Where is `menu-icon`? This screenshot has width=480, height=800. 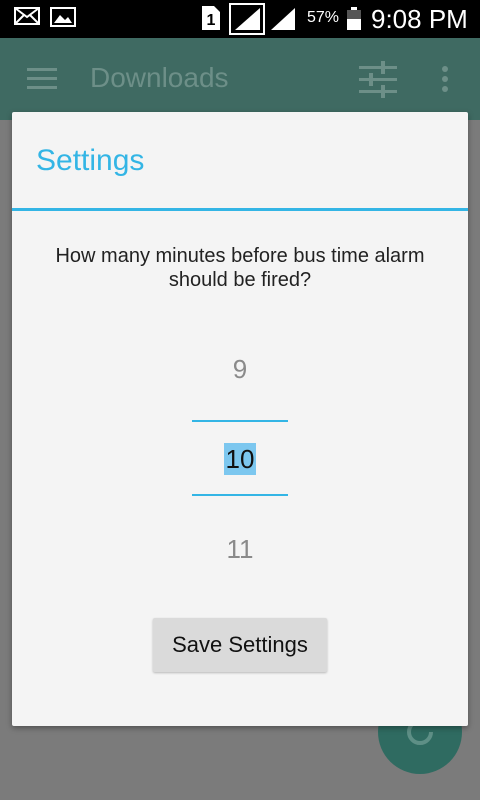 menu-icon is located at coordinates (42, 81).